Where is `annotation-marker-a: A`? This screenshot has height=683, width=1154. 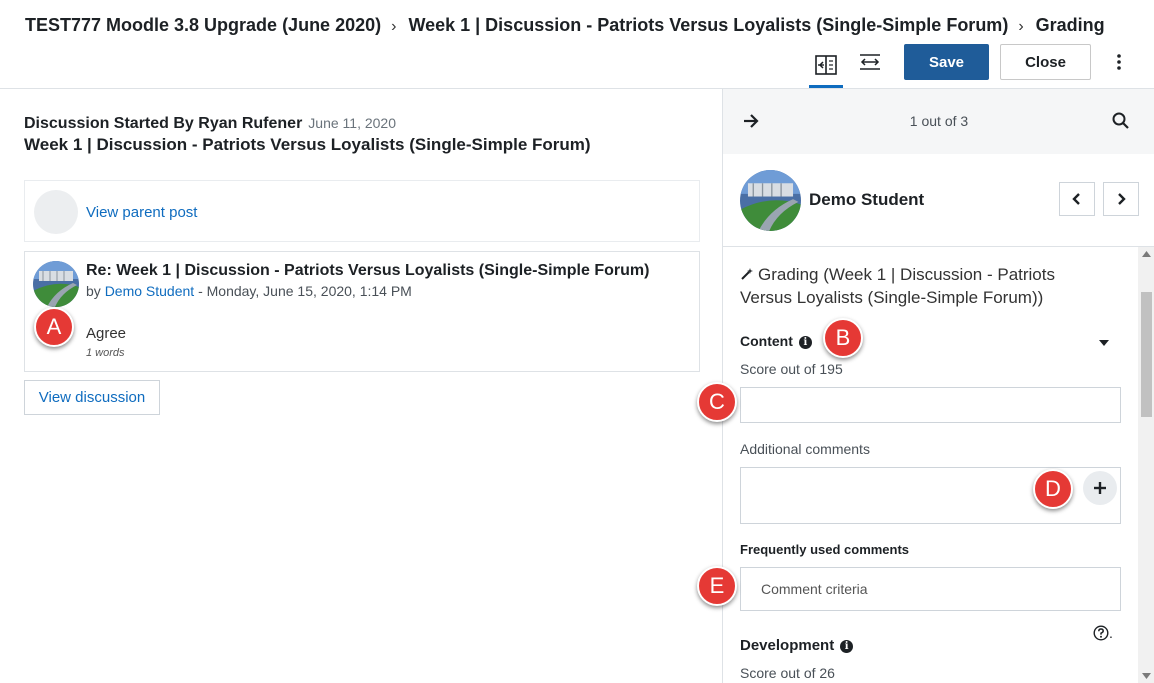
annotation-marker-a: A is located at coordinates (54, 327).